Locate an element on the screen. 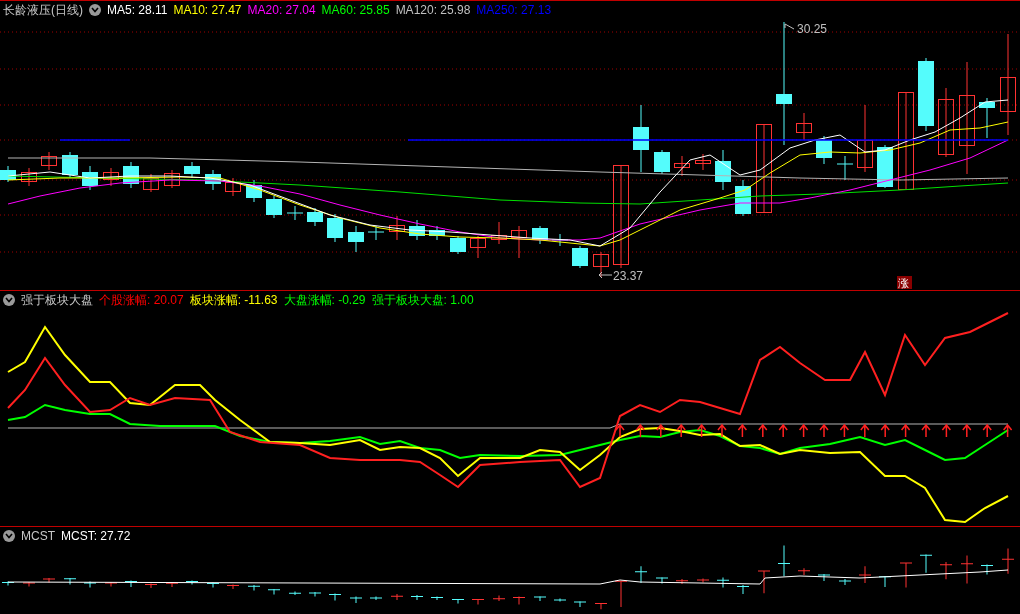  rise-badge: 涨 is located at coordinates (904, 282).